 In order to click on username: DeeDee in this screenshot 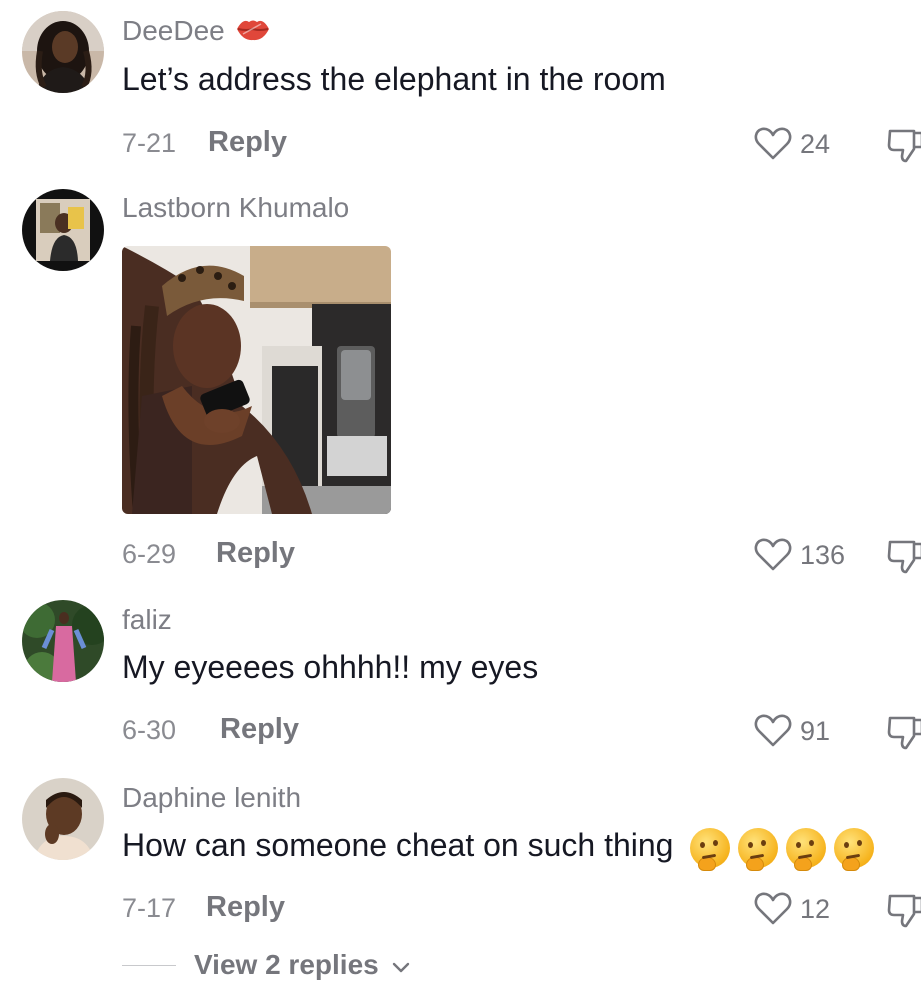, I will do `click(196, 32)`.